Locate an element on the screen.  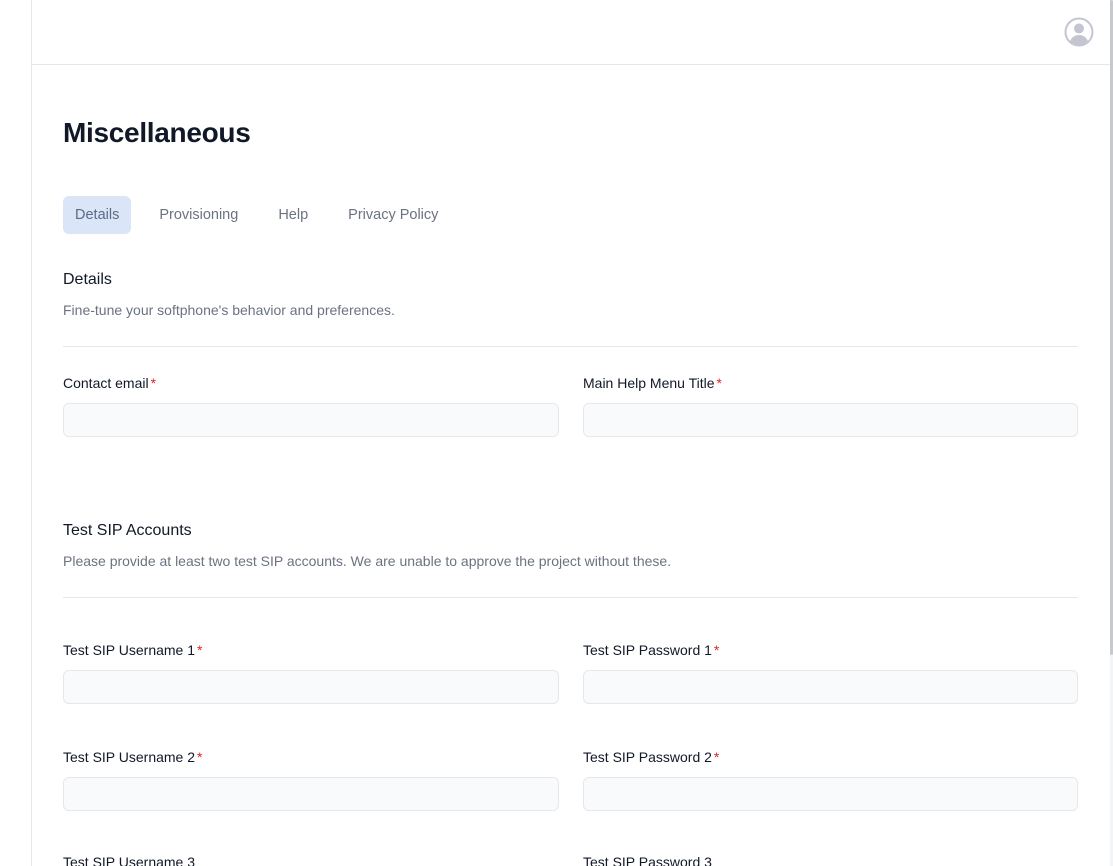
details-section-title: Details is located at coordinates (87, 279).